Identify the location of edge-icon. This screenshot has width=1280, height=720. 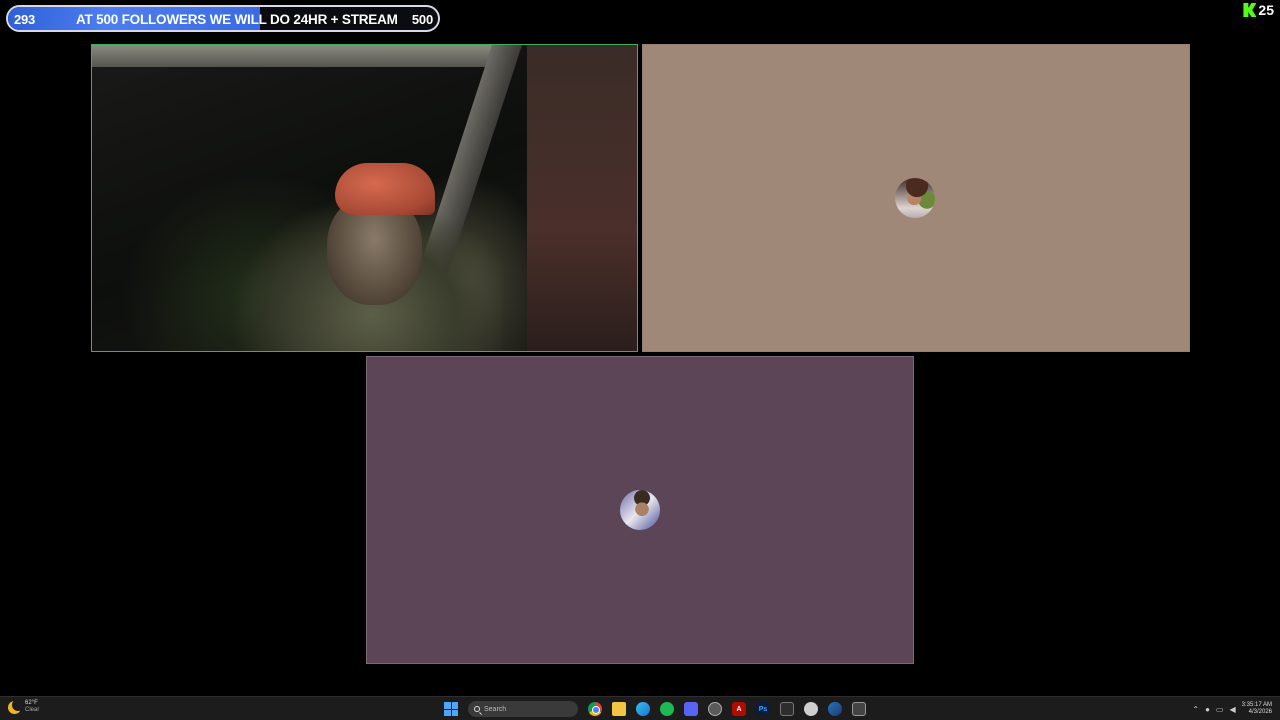
(643, 709).